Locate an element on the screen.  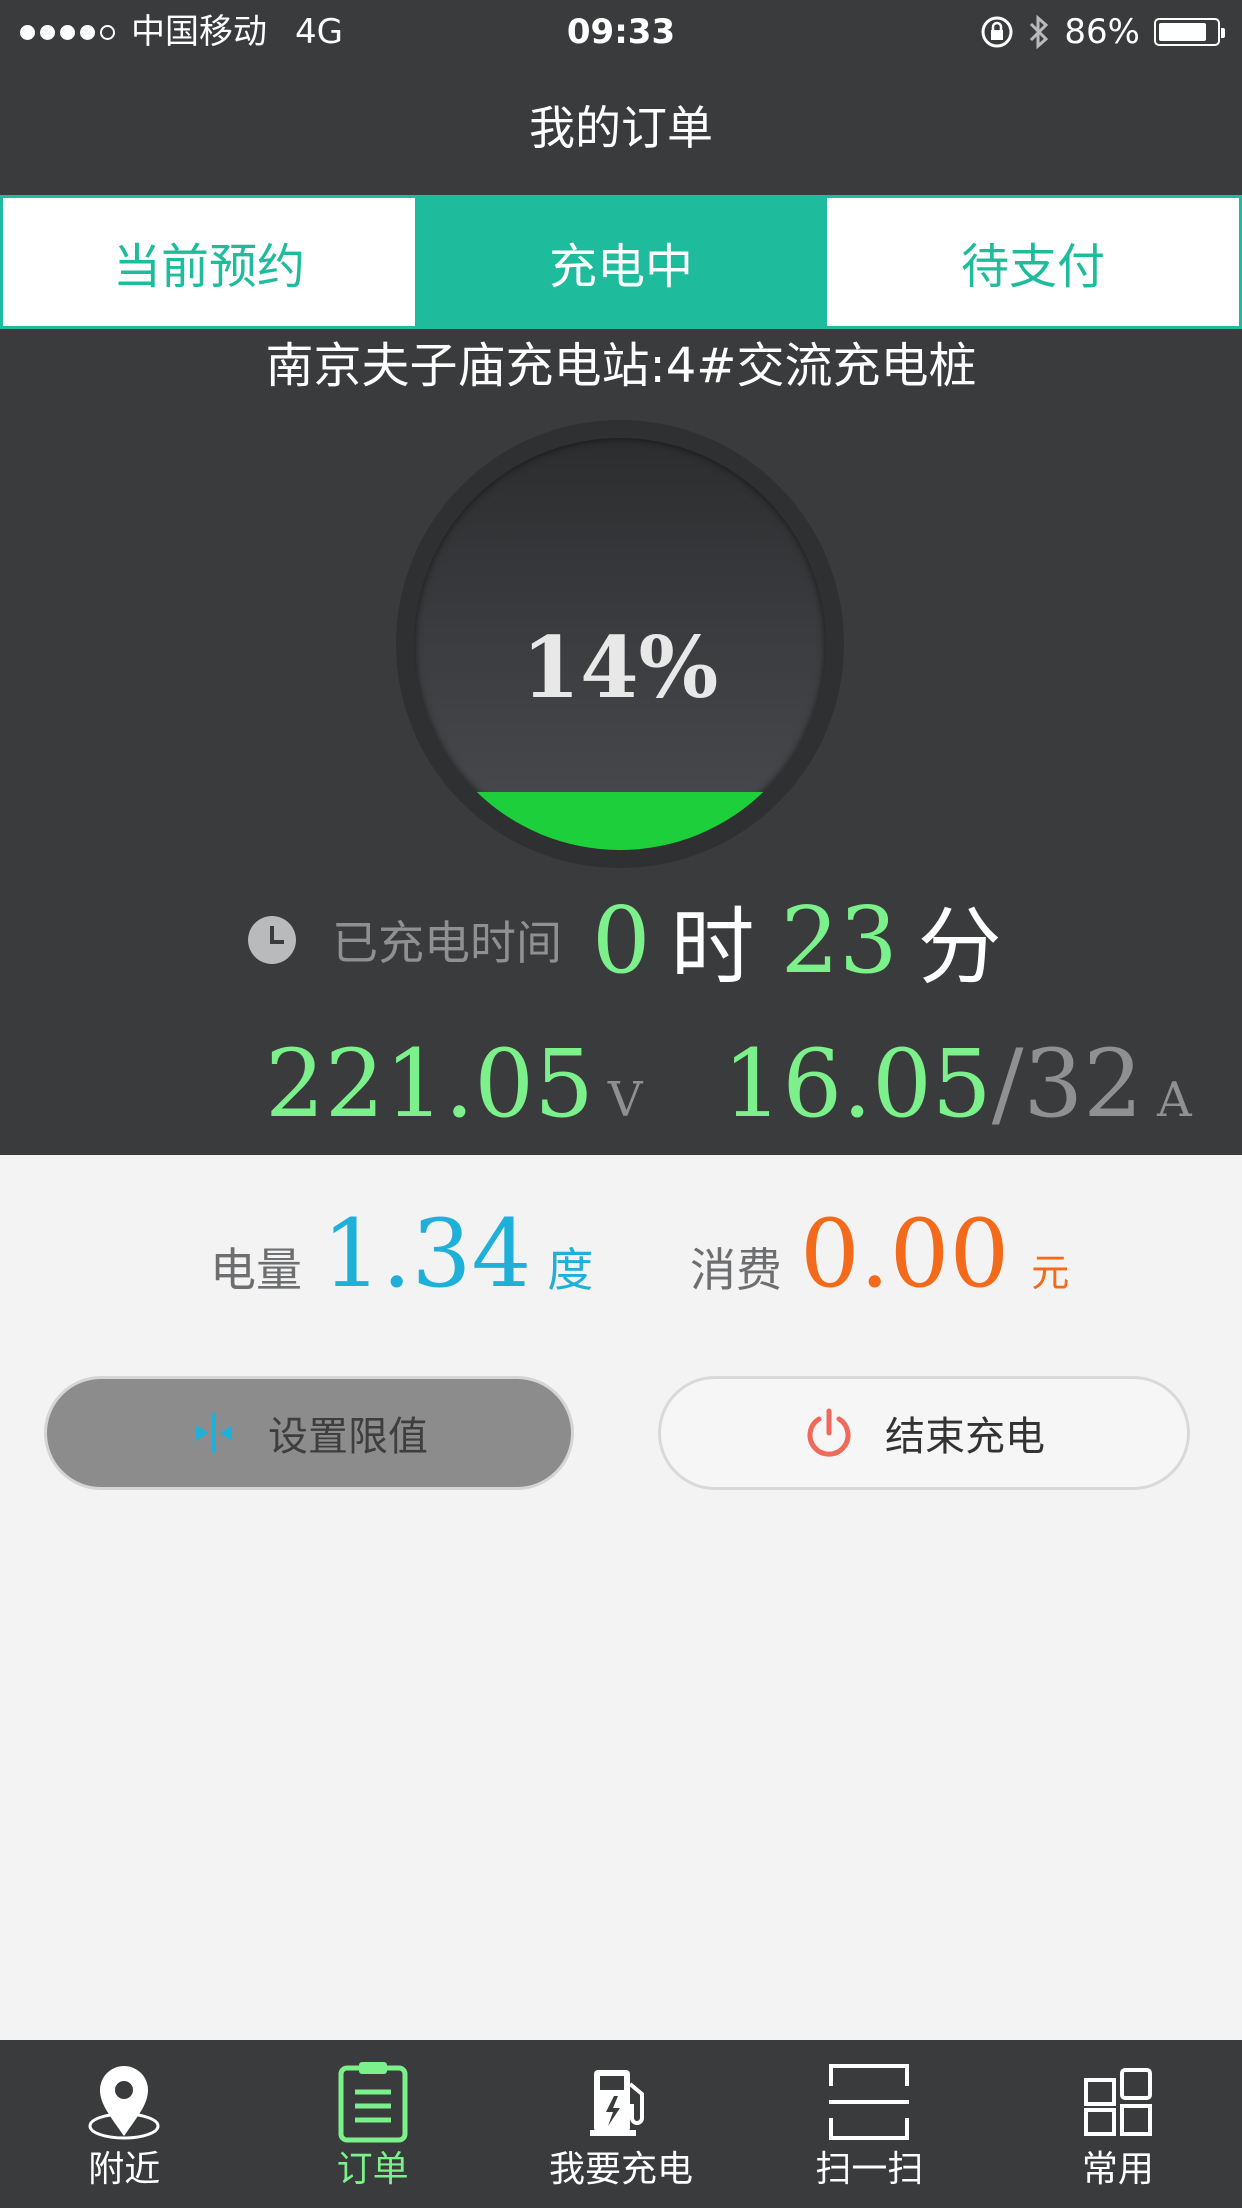
tabbar-item-orders: 订单 is located at coordinates (372, 2124).